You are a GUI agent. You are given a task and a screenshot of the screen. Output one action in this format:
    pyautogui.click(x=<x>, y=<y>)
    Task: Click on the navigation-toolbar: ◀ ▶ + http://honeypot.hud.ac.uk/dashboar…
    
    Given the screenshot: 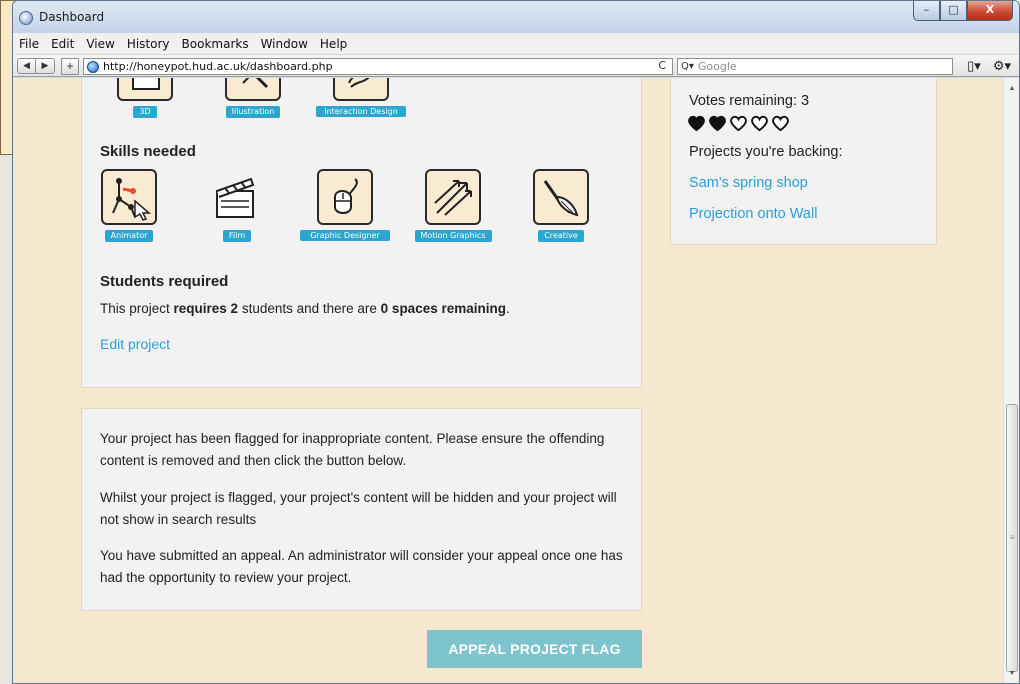 What is the action you would take?
    pyautogui.click(x=516, y=66)
    